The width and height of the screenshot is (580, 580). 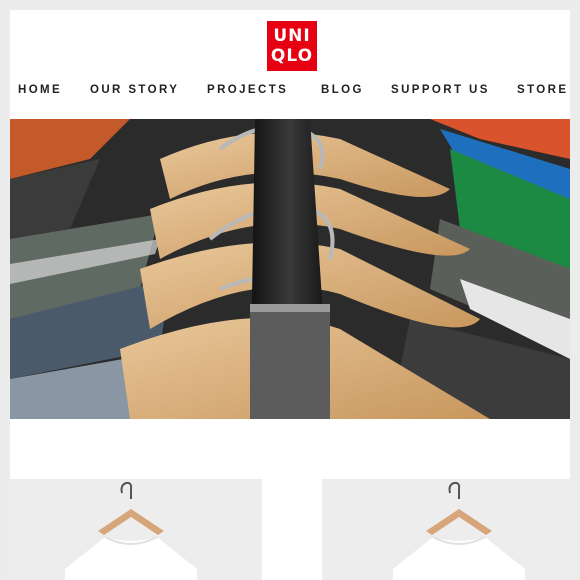 I want to click on nav-item-support-us: SUPPORT US, so click(x=440, y=90).